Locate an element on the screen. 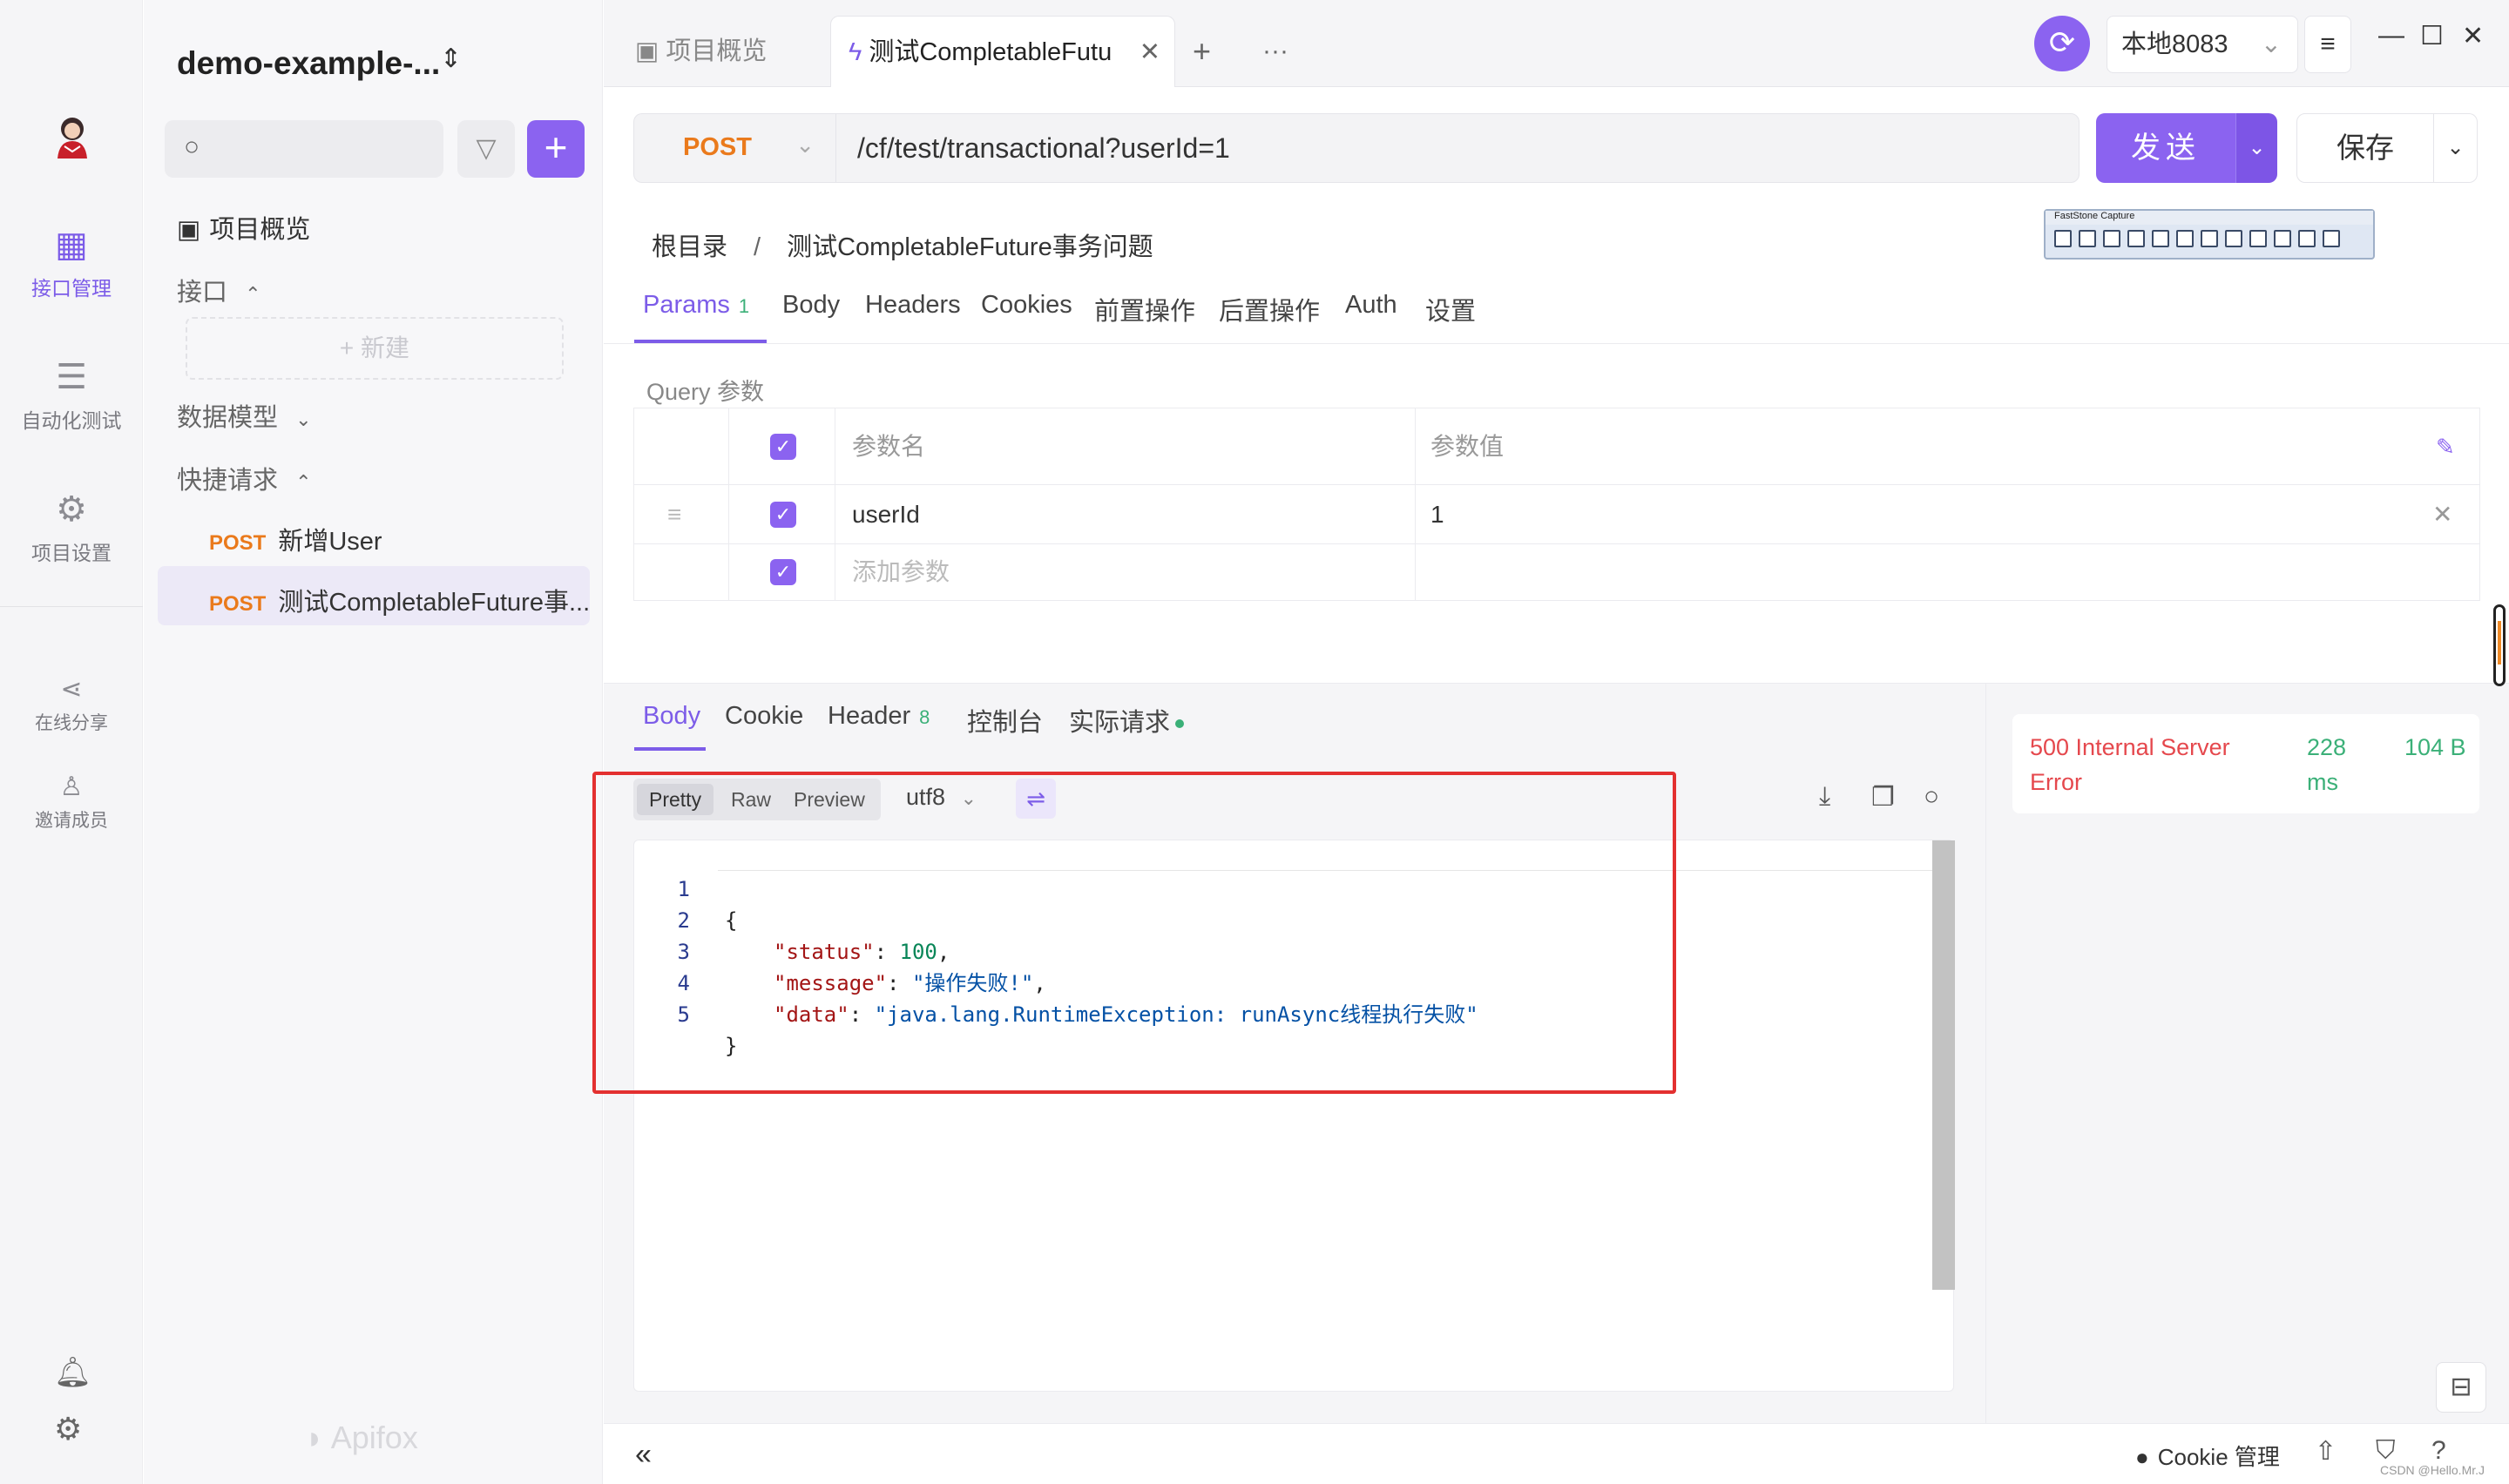 Image resolution: width=2509 pixels, height=1484 pixels. quick-request-label: 快捷请求 is located at coordinates (228, 481).